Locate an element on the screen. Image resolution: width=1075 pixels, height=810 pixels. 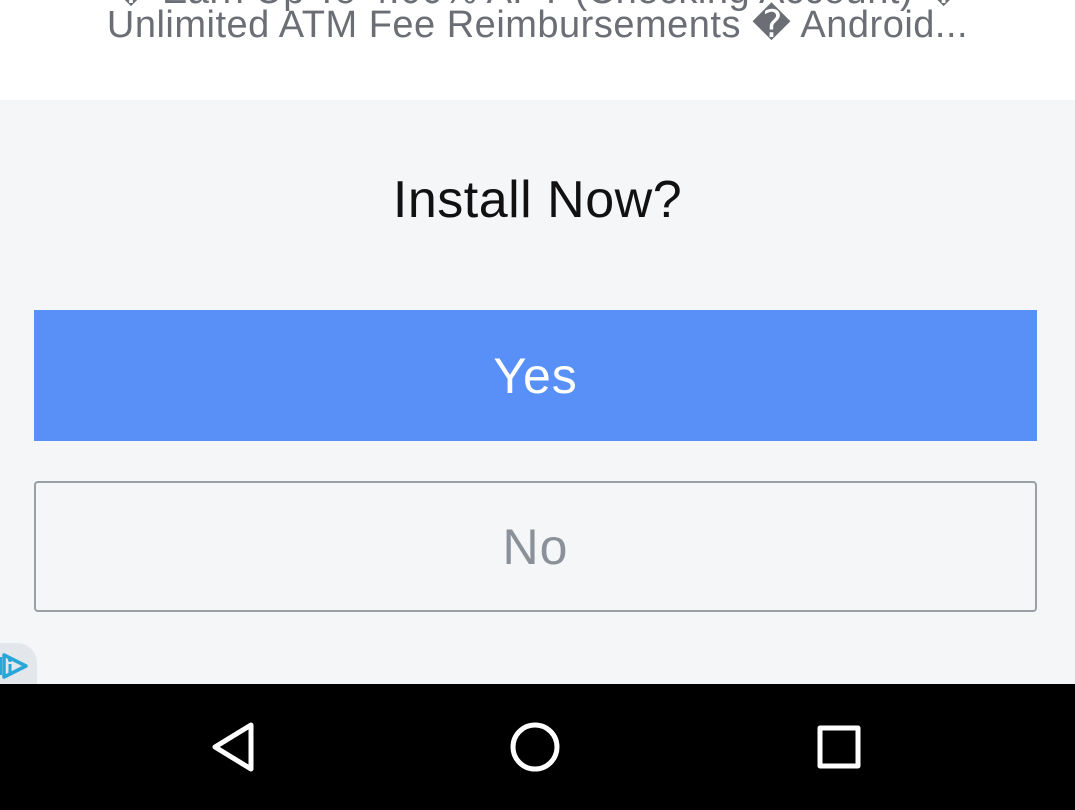
recent-square-icon is located at coordinates (839, 747).